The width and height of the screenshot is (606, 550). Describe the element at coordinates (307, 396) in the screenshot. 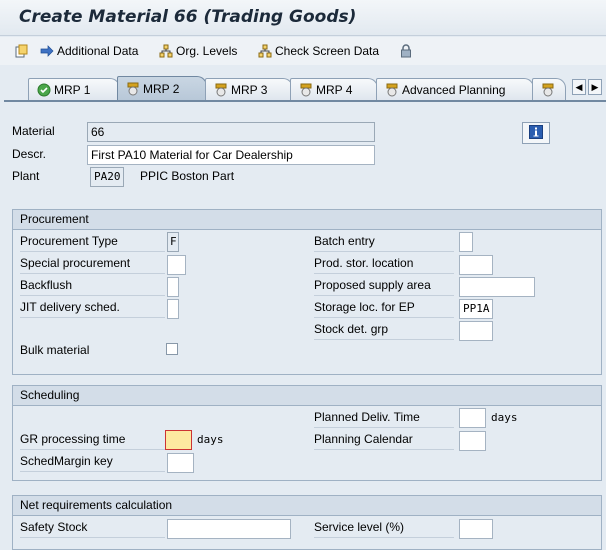

I see `scheduling-group-title: Scheduling` at that location.